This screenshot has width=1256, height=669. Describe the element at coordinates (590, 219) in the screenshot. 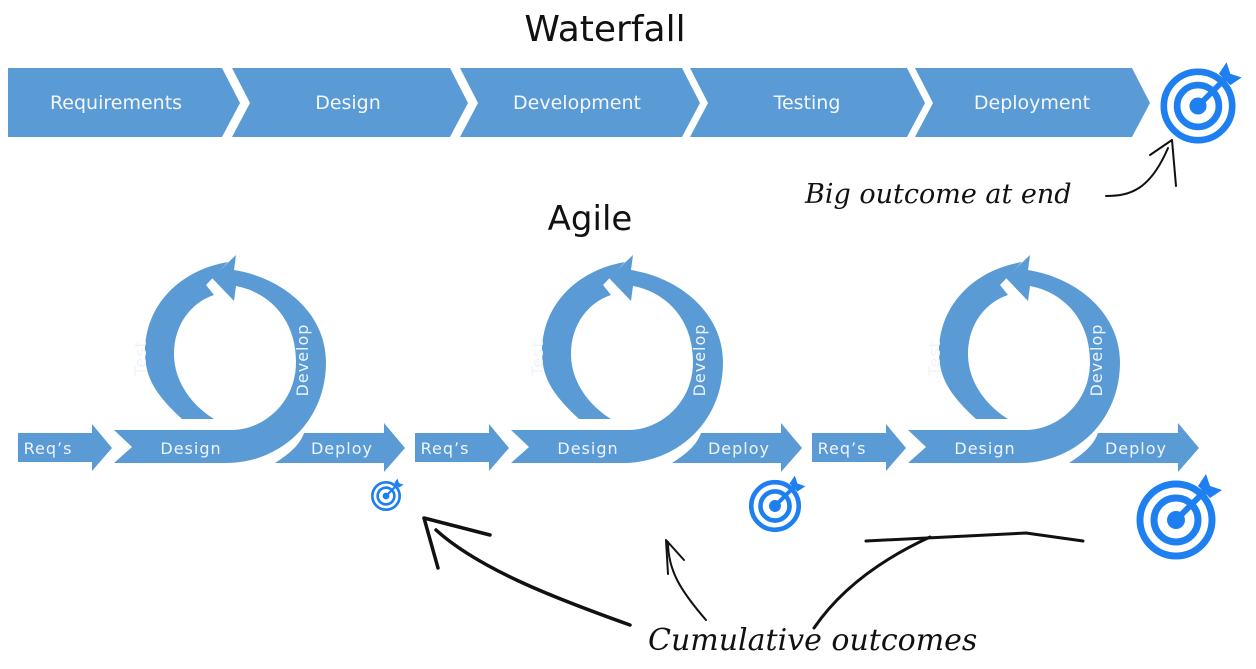

I see `agile-title: Agile` at that location.